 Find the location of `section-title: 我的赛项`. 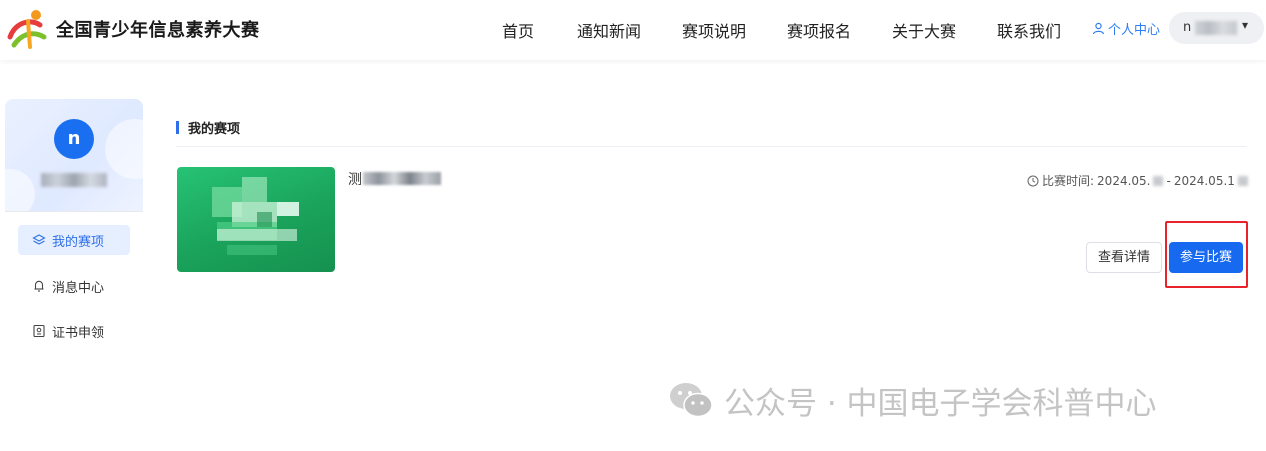

section-title: 我的赛项 is located at coordinates (208, 127).